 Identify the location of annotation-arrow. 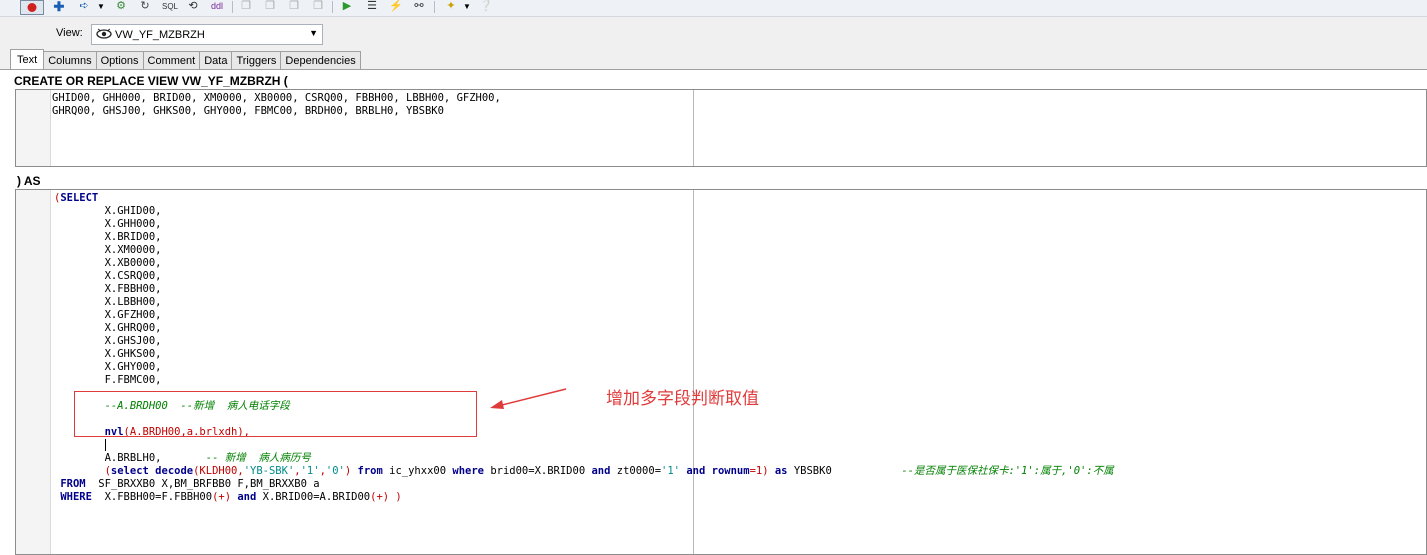
(528, 398).